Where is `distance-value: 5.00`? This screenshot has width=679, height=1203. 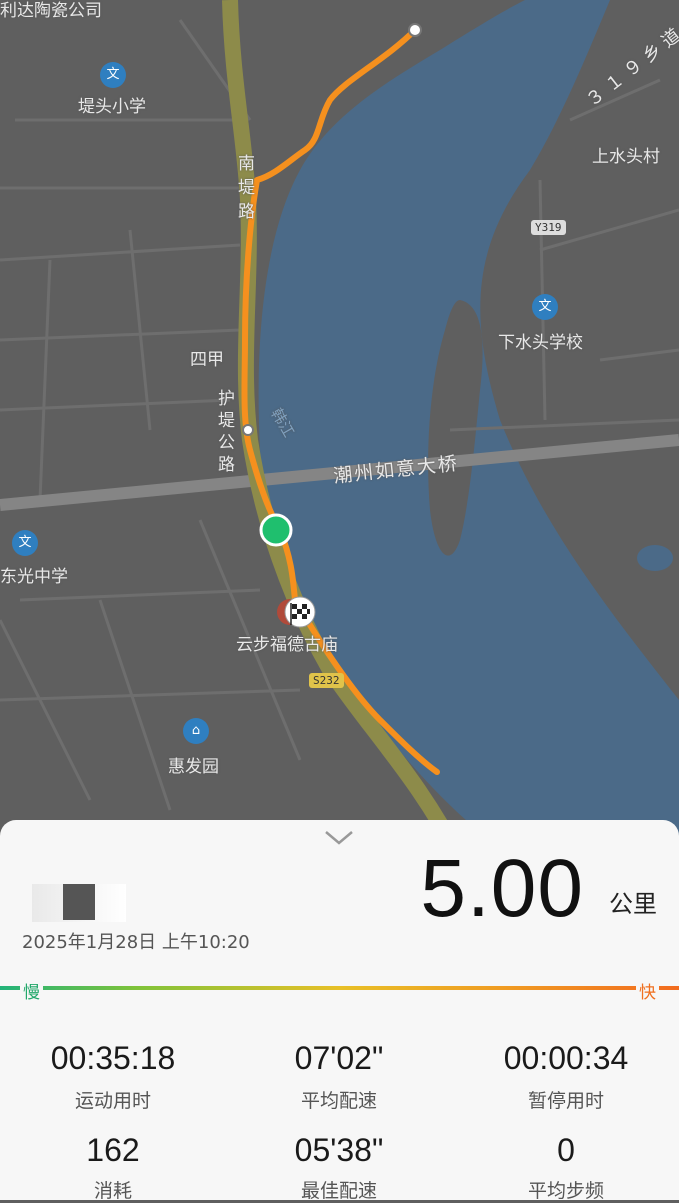 distance-value: 5.00 is located at coordinates (502, 888).